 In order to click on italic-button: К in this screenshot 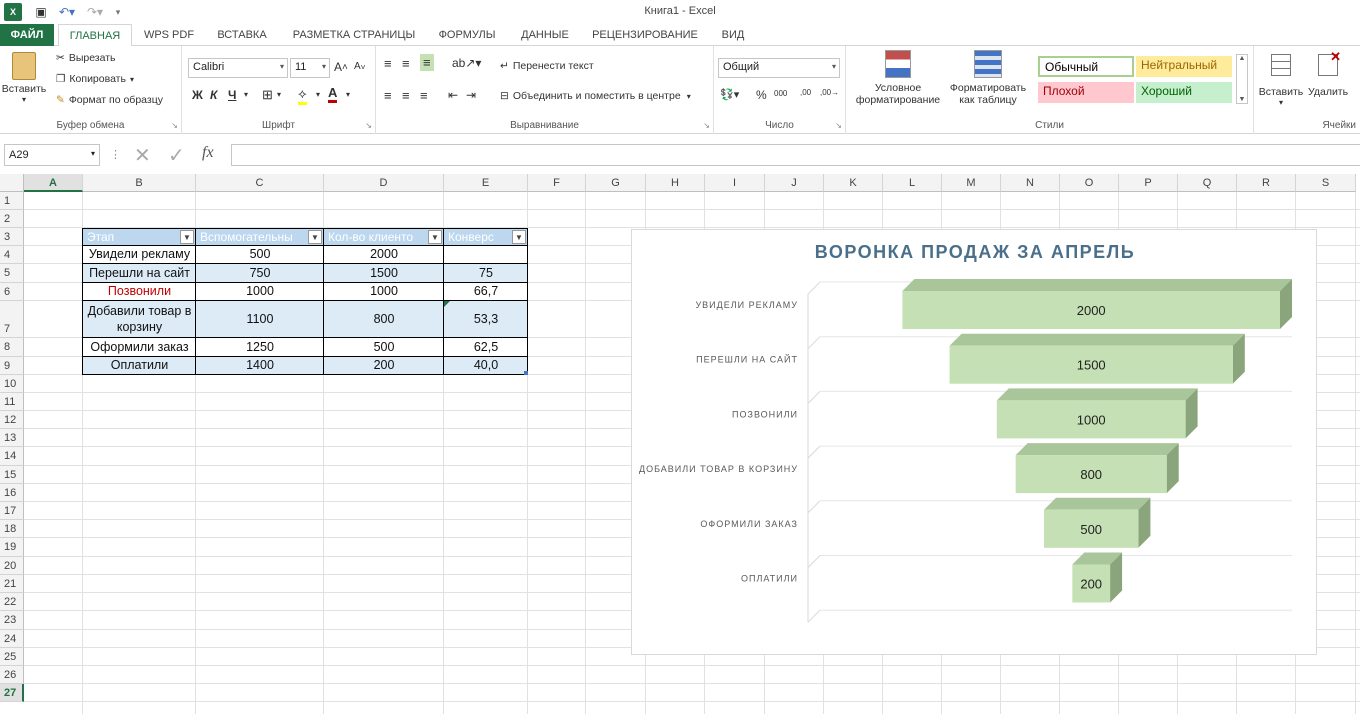, I will do `click(213, 95)`.